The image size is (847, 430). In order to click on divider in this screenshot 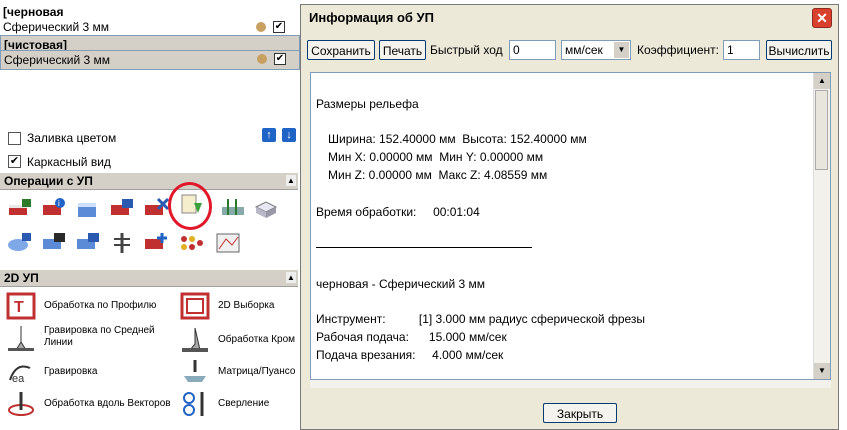, I will do `click(424, 247)`.